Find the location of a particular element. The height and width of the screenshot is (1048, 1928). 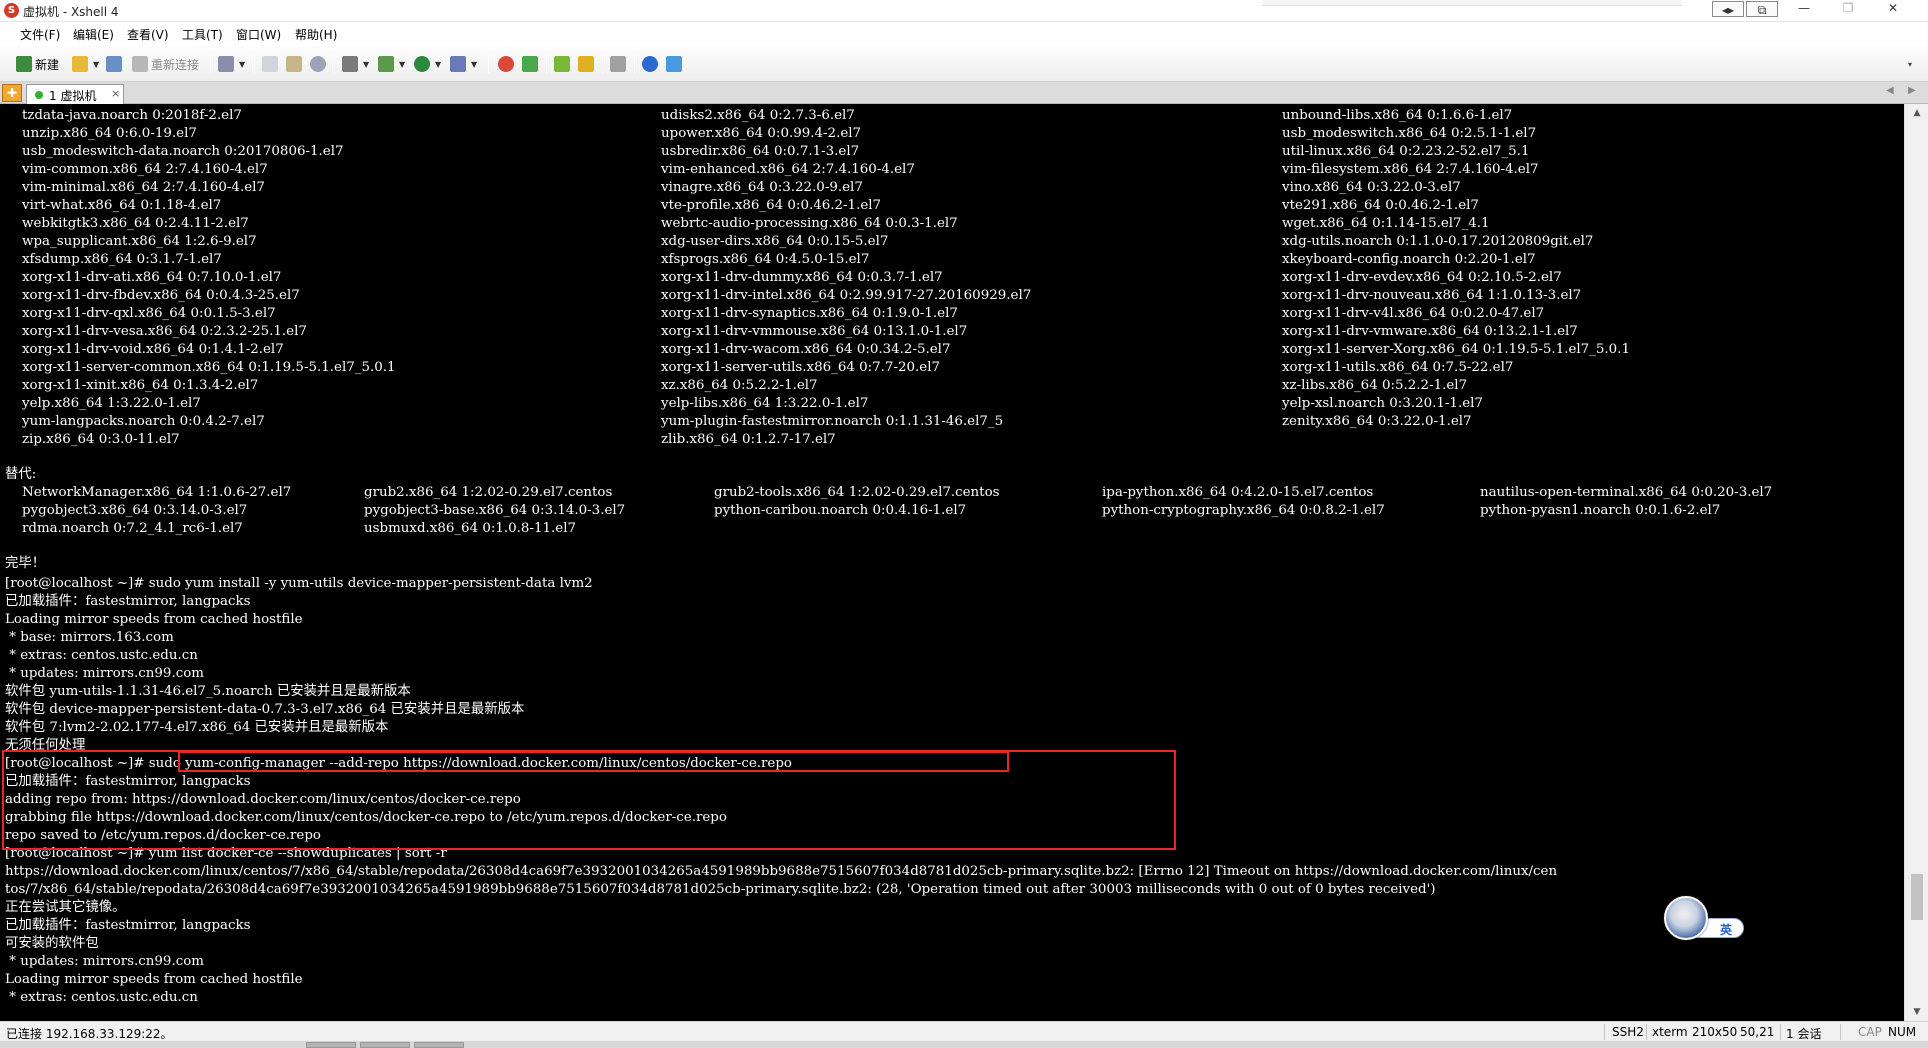

paste-icon is located at coordinates (294, 64).